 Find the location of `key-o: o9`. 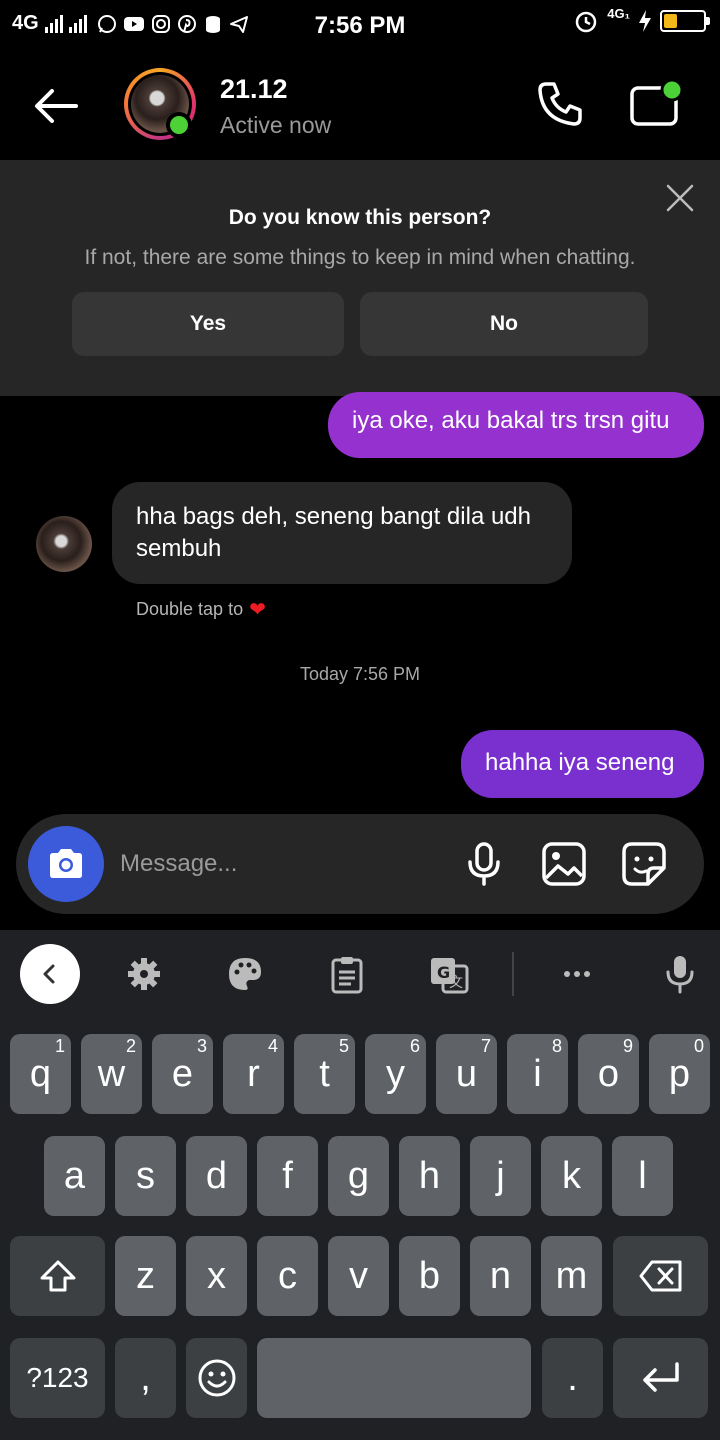

key-o: o9 is located at coordinates (608, 1074).